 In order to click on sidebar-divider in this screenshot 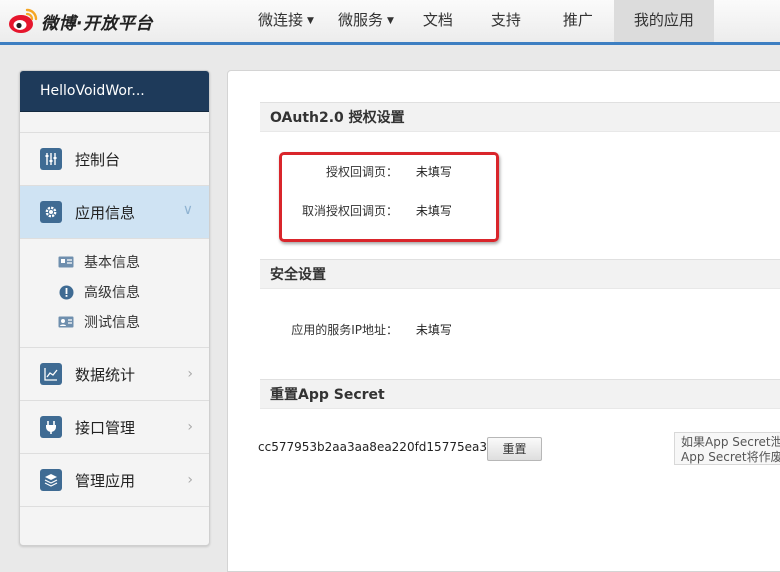, I will do `click(114, 506)`.